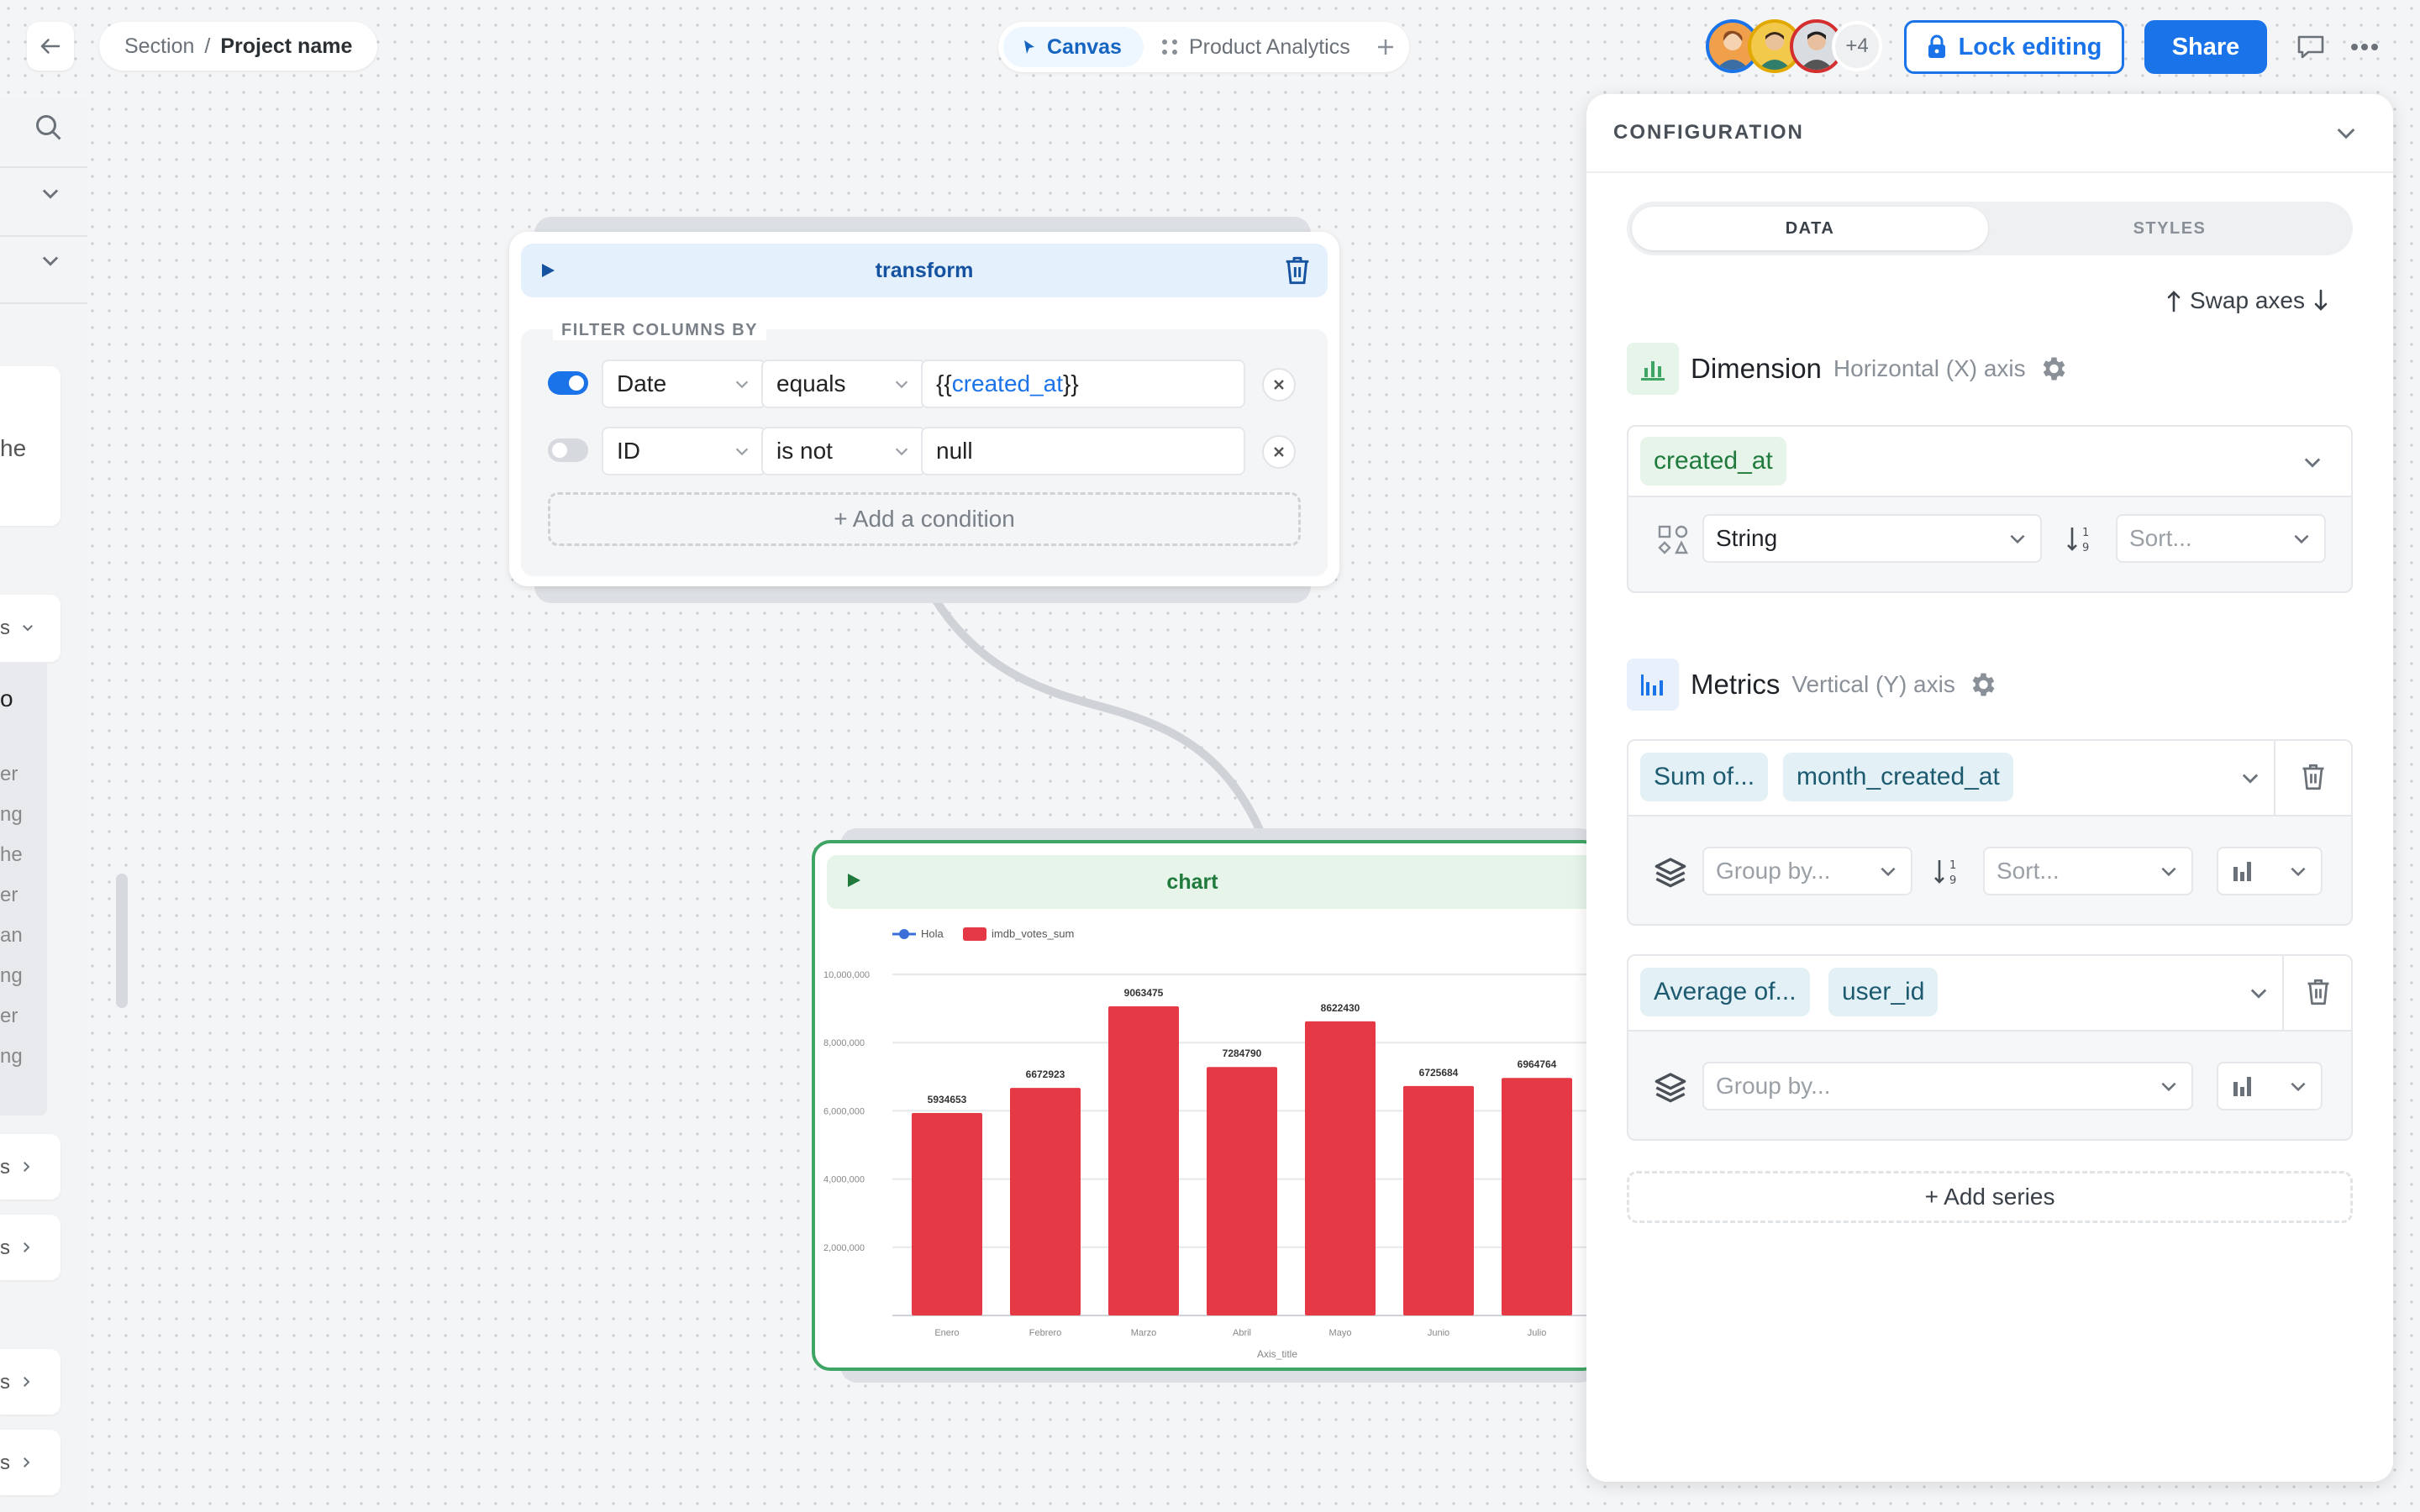 The height and width of the screenshot is (1512, 2420). What do you see at coordinates (11, 855) in the screenshot?
I see `sidebar-text: he` at bounding box center [11, 855].